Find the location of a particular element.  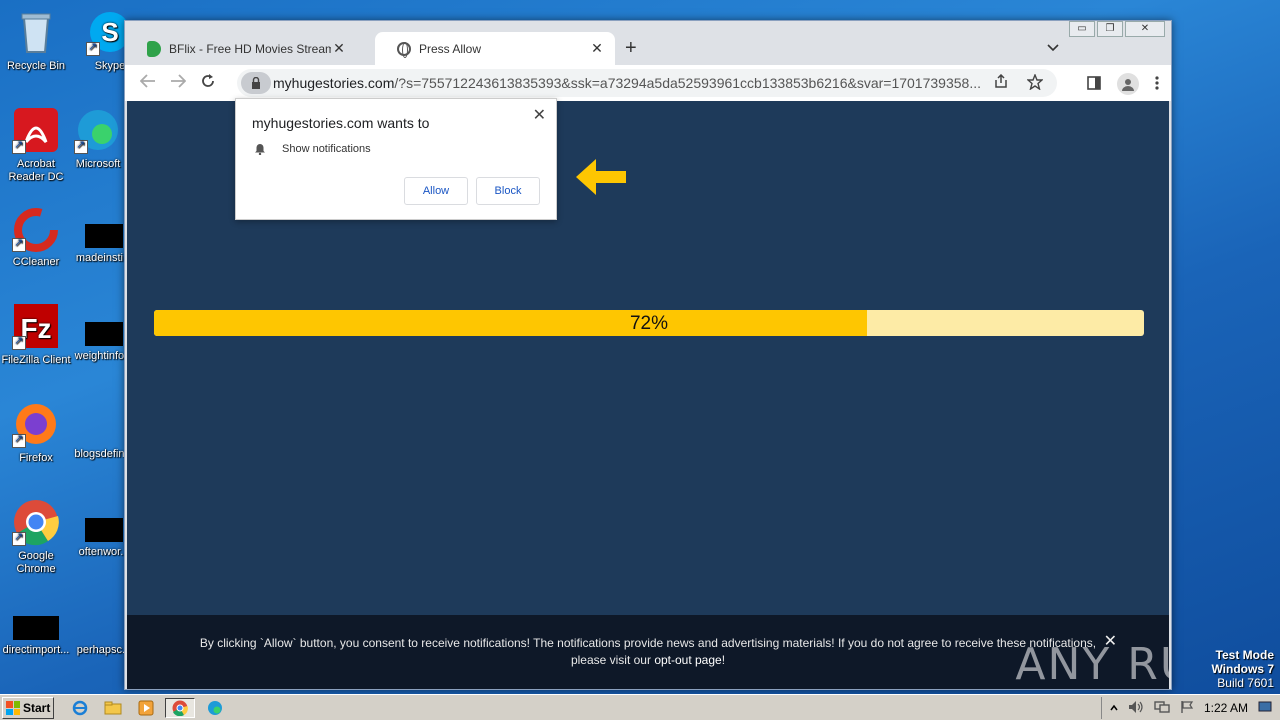

forward-arrow-icon is located at coordinates (179, 81).